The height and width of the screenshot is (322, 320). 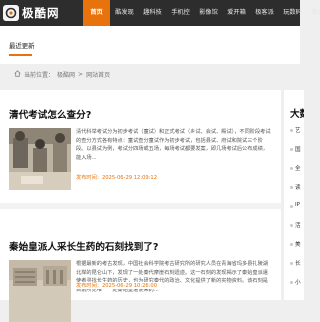 I want to click on article-publish-time: 发布时间：2025-06-29 10:26:00, so click(x=119, y=285).